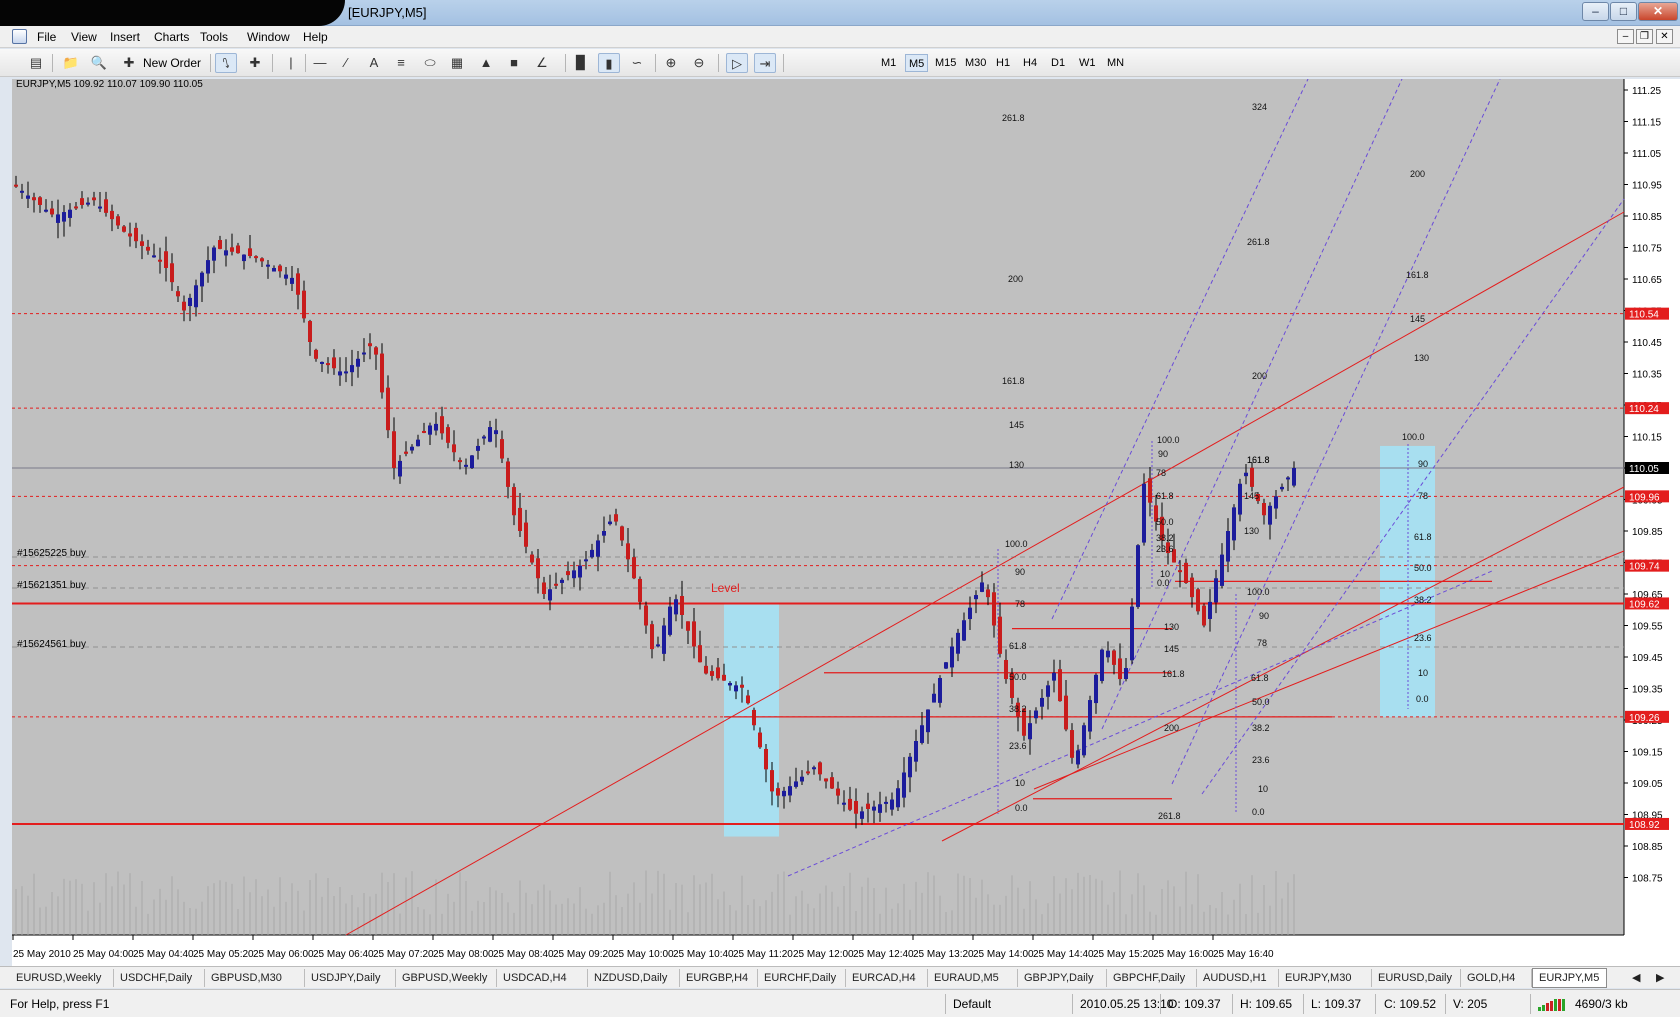 Image resolution: width=1680 pixels, height=1017 pixels. I want to click on symbol-tab: EURCAD,H4, so click(887, 978).